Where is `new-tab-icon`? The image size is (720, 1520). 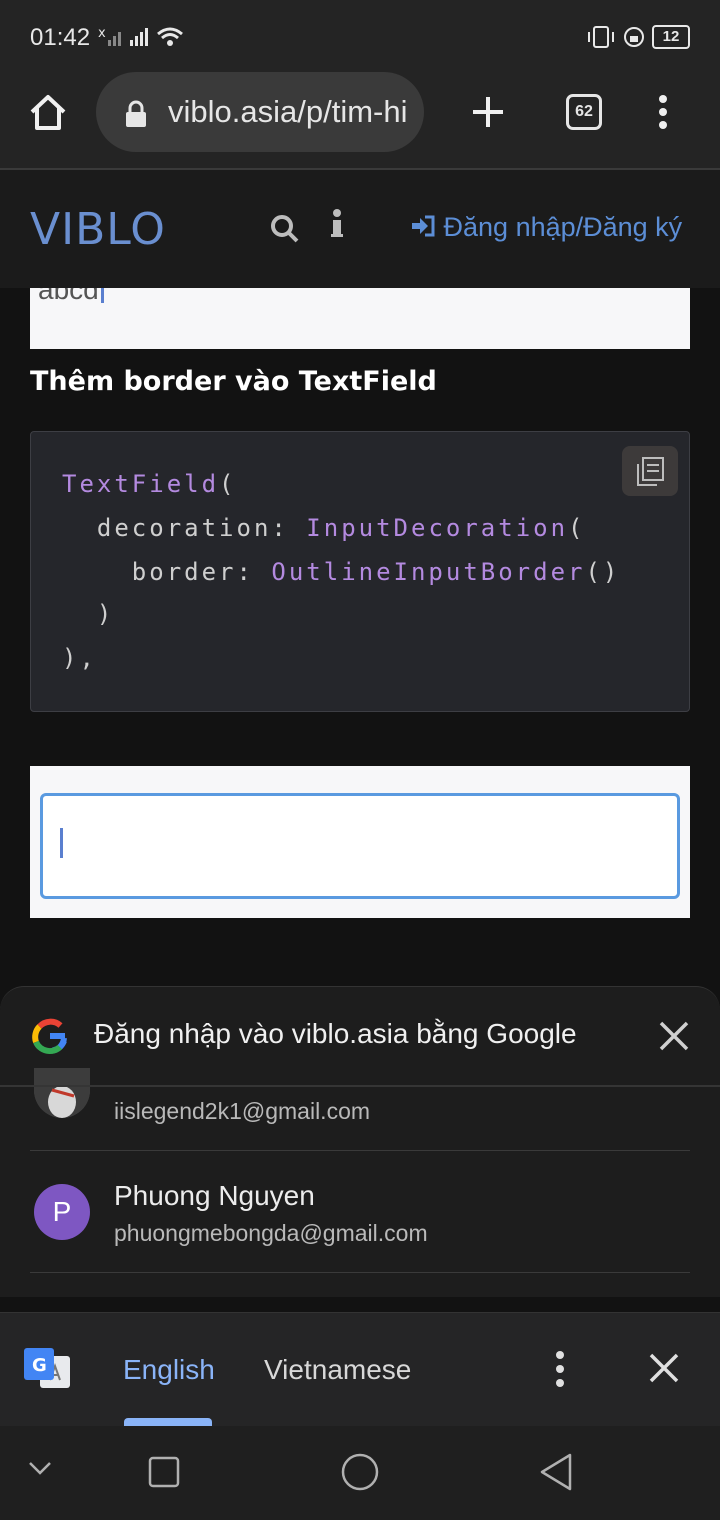
new-tab-icon is located at coordinates (488, 112).